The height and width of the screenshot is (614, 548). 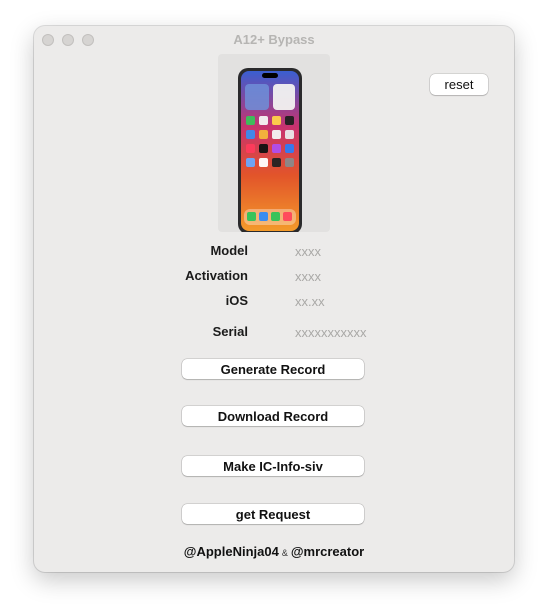 What do you see at coordinates (310, 301) in the screenshot?
I see `ios-value: xx.xx` at bounding box center [310, 301].